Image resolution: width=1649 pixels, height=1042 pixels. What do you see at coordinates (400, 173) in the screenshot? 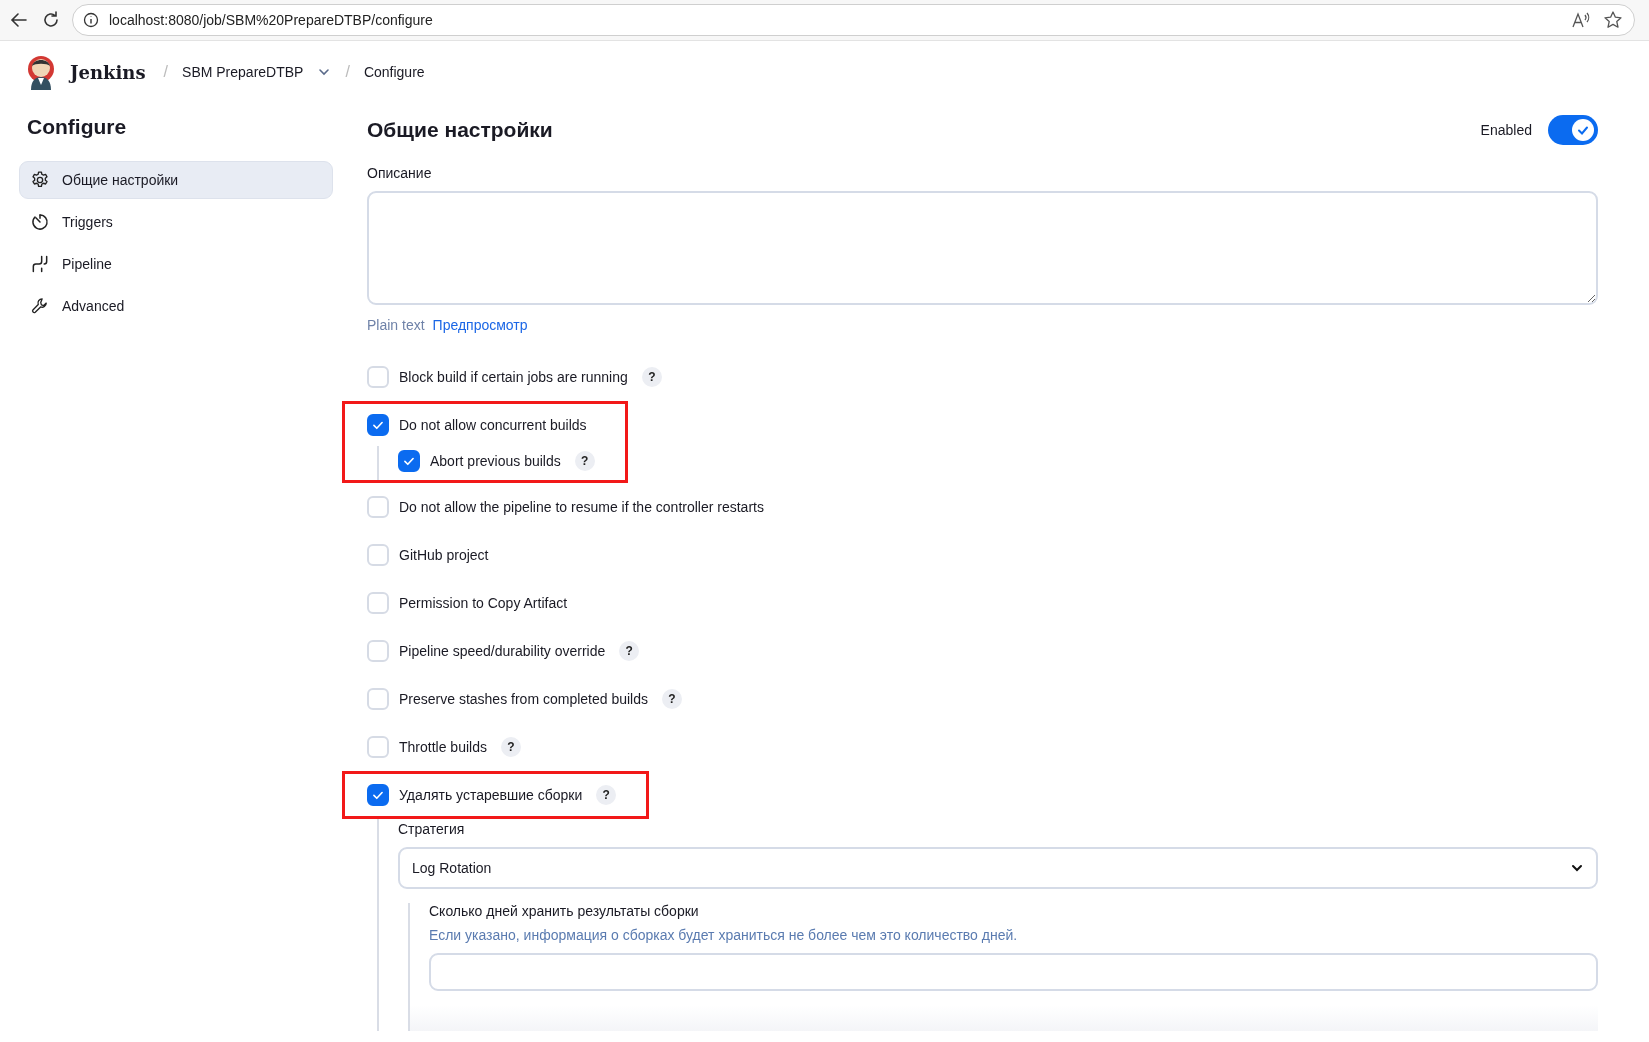
I see `field-label: Описание` at bounding box center [400, 173].